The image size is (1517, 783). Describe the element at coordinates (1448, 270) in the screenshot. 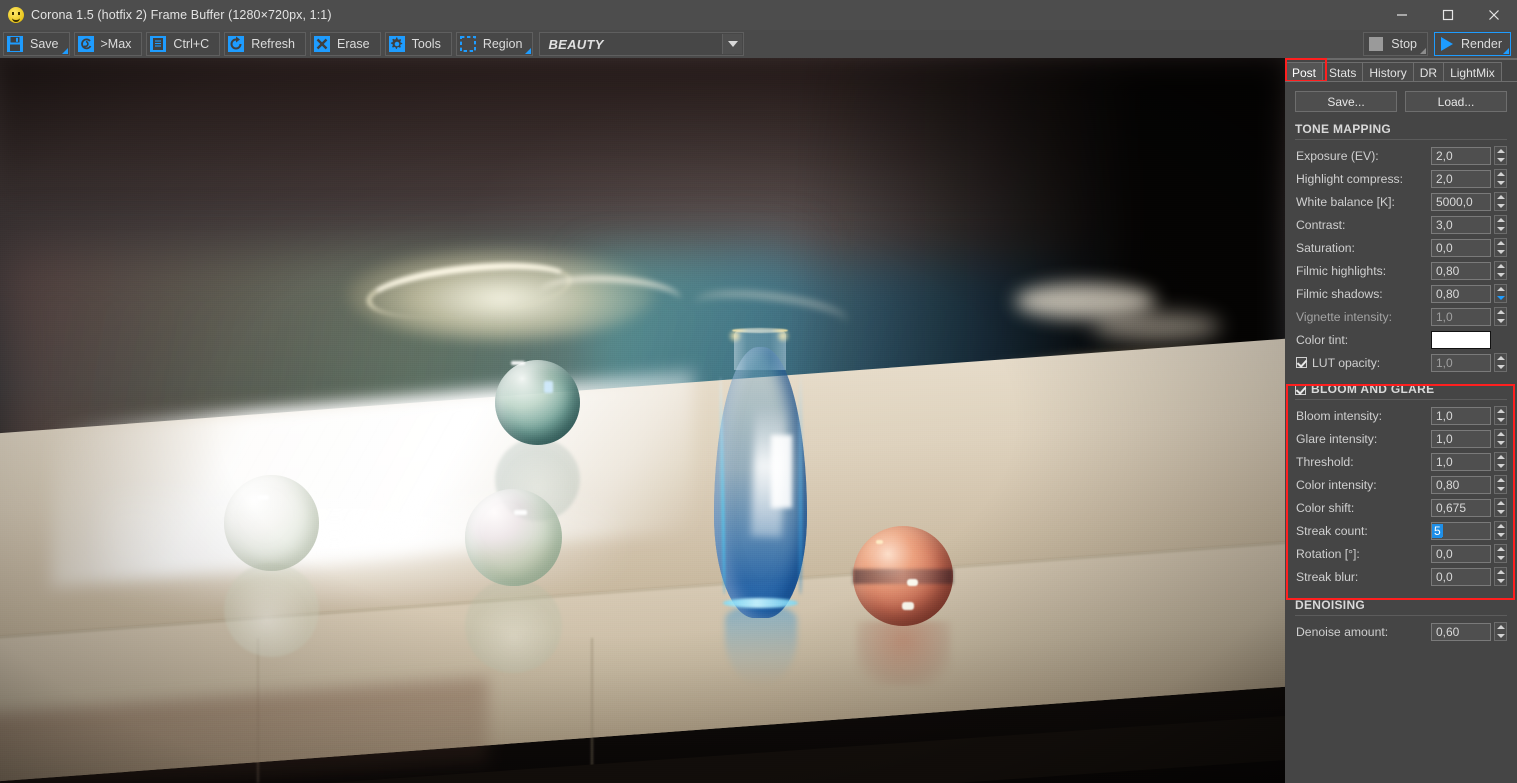

I see `filmic-highlights-value: 0,80` at that location.